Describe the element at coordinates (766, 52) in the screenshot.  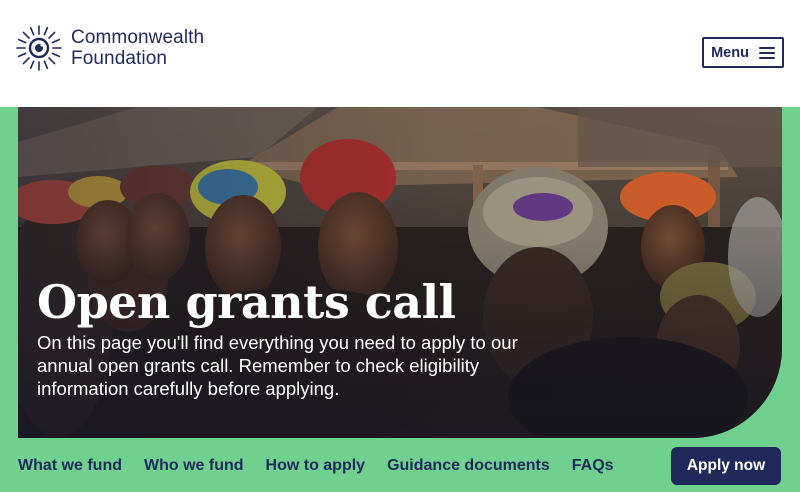
I see `hamburger-icon` at that location.